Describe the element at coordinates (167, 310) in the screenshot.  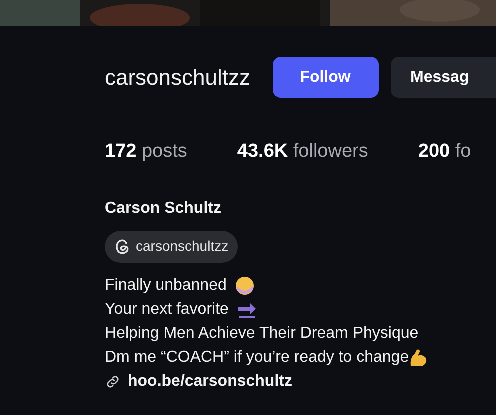
I see `bio-line: Your next favorite` at that location.